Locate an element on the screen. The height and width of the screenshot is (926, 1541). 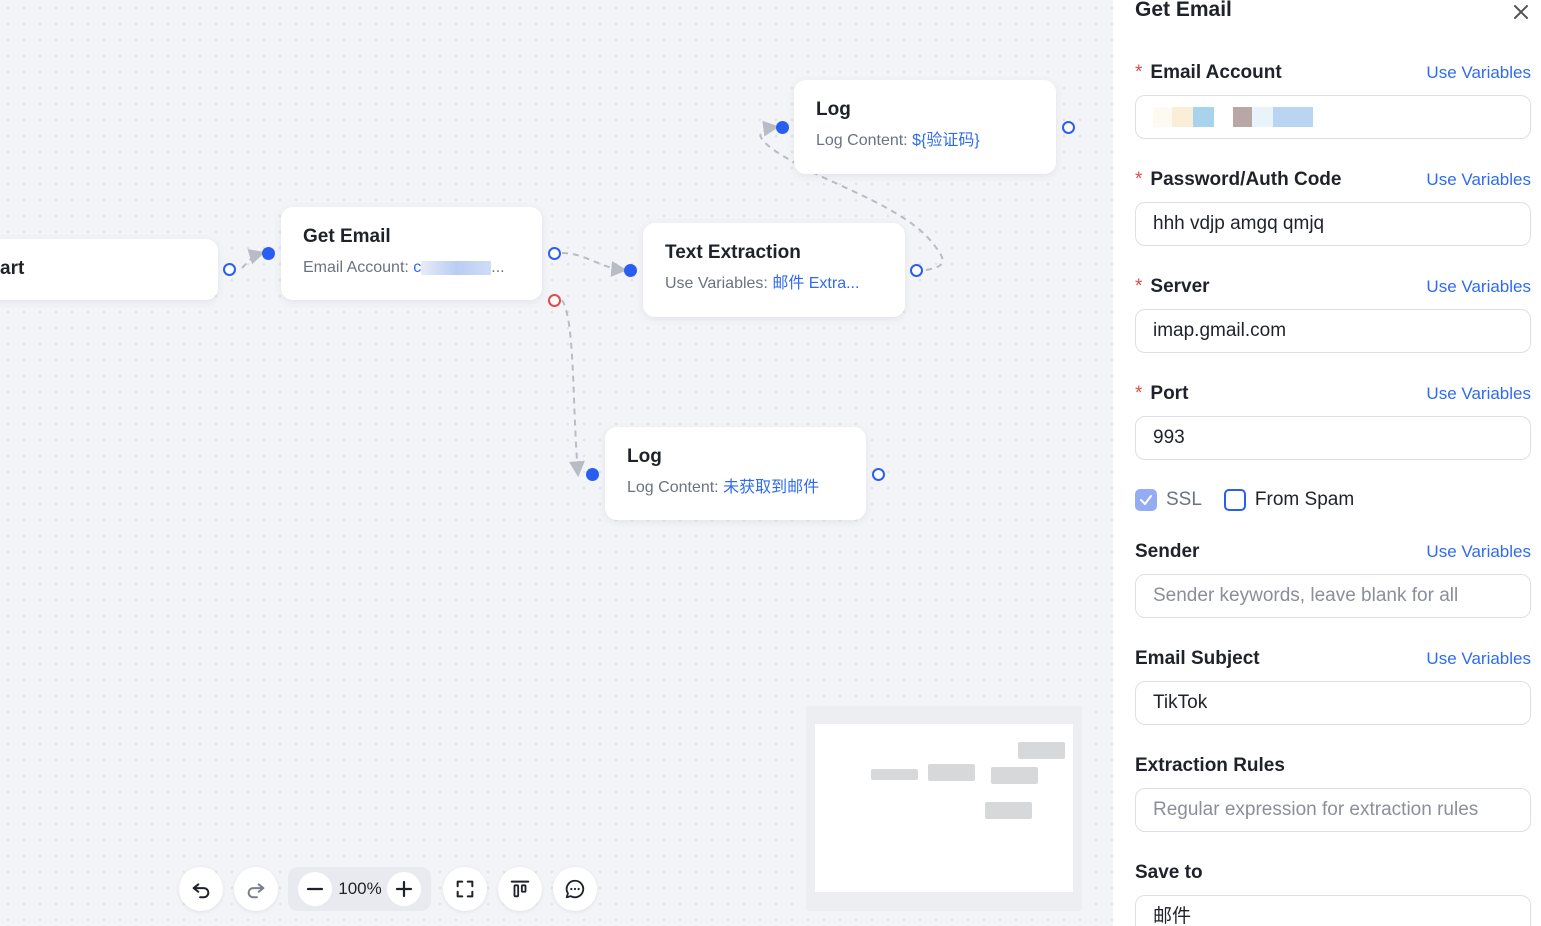
log-top-input-port is located at coordinates (782, 127).